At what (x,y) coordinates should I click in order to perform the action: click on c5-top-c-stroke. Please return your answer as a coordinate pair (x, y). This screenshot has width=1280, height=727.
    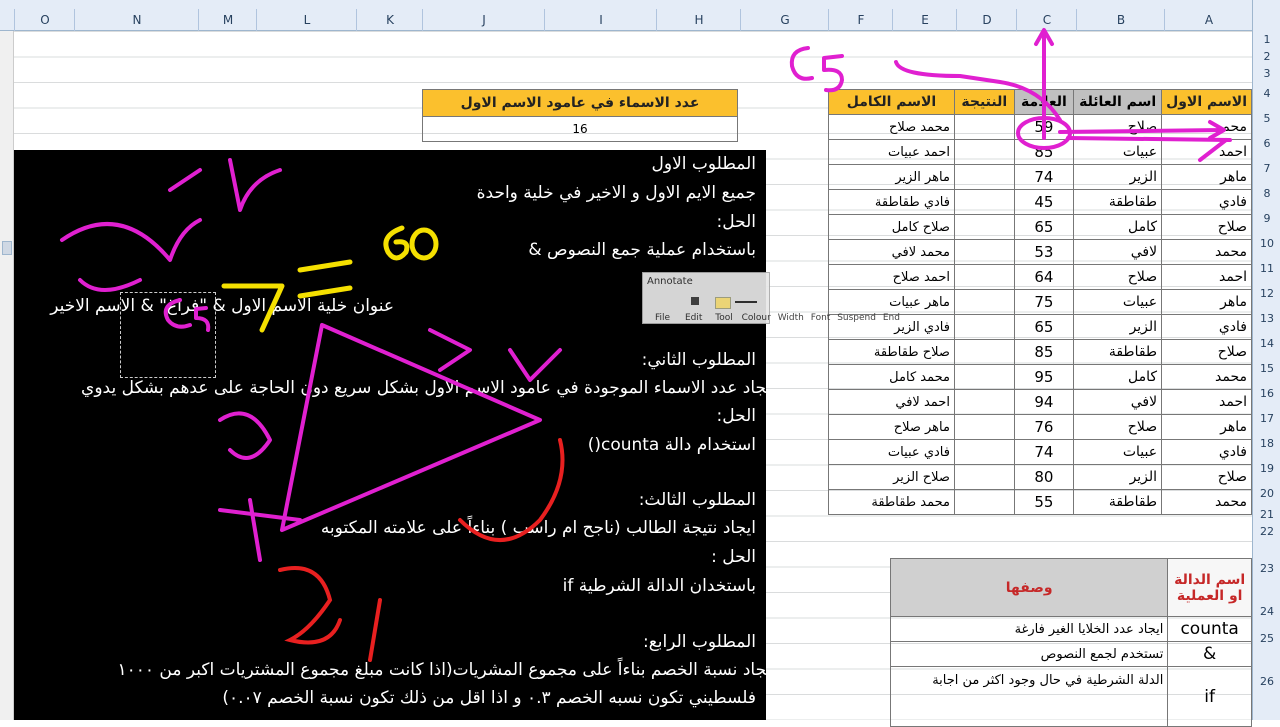
    Looking at the image, I should click on (801, 63).